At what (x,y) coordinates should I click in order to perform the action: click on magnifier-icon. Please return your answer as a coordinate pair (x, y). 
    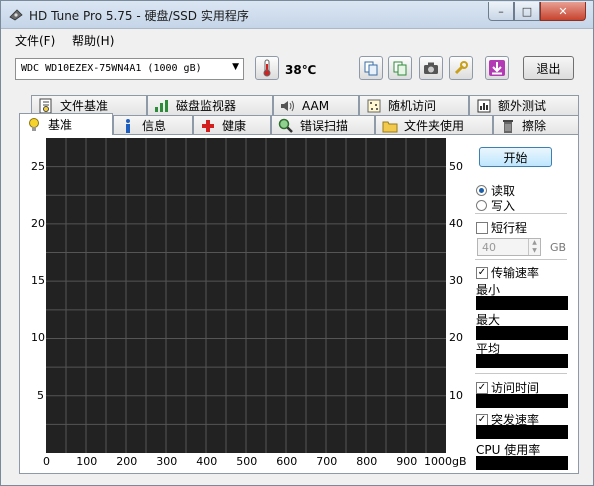
    Looking at the image, I should click on (286, 126).